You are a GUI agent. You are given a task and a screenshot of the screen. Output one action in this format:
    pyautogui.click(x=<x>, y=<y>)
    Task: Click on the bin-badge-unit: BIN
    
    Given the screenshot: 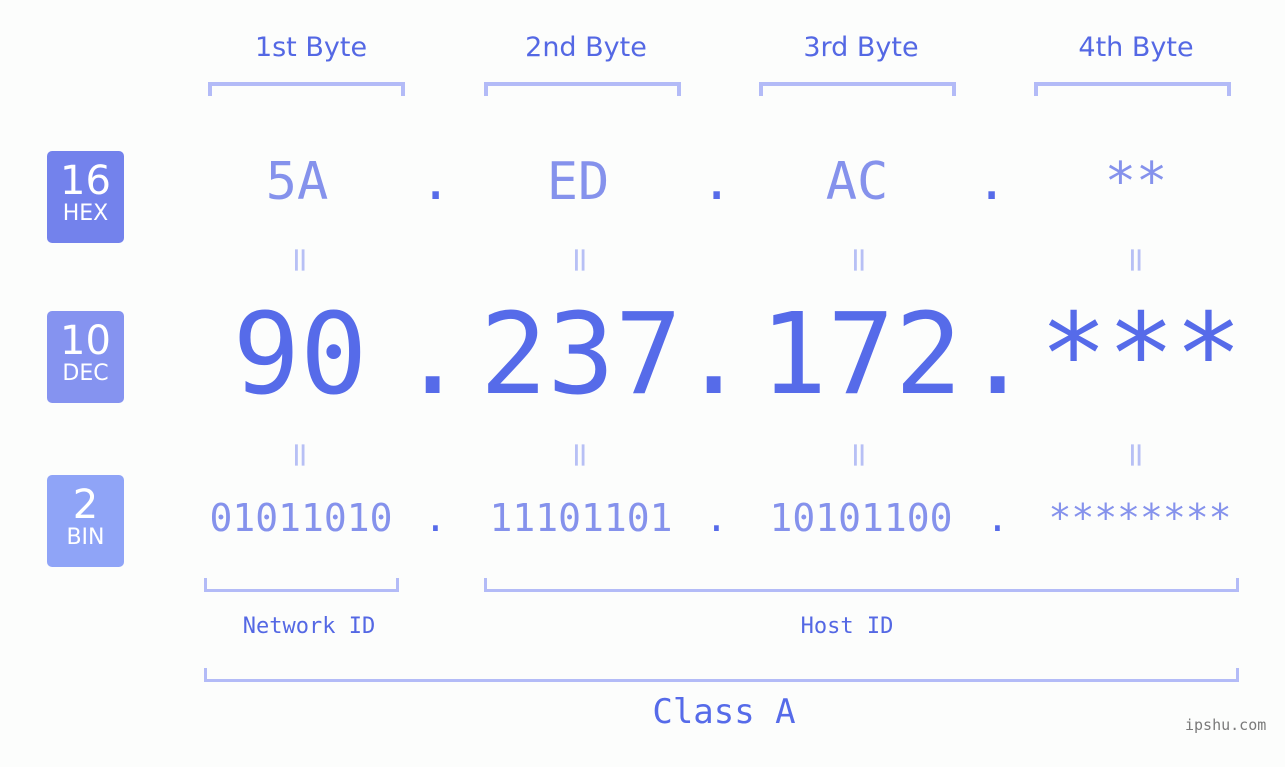 What is the action you would take?
    pyautogui.click(x=85, y=537)
    